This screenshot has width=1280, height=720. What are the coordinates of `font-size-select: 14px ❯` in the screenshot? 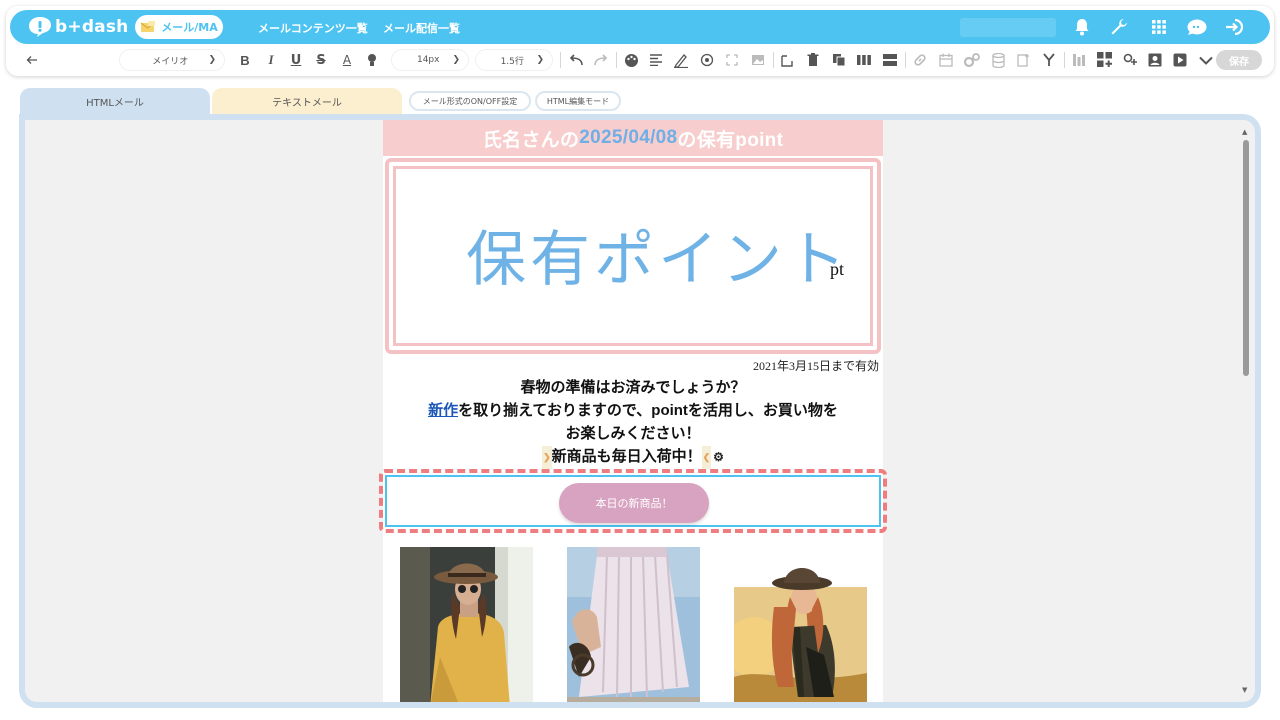 It's located at (430, 60).